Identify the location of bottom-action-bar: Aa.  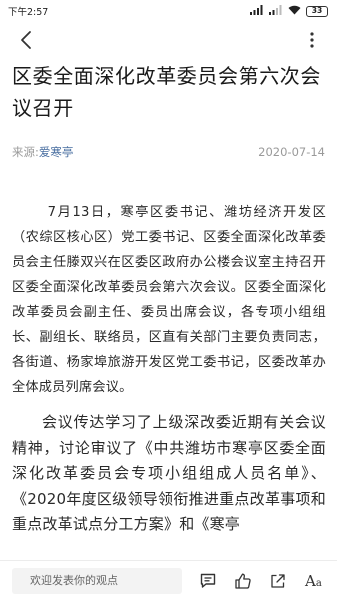
(168, 580).